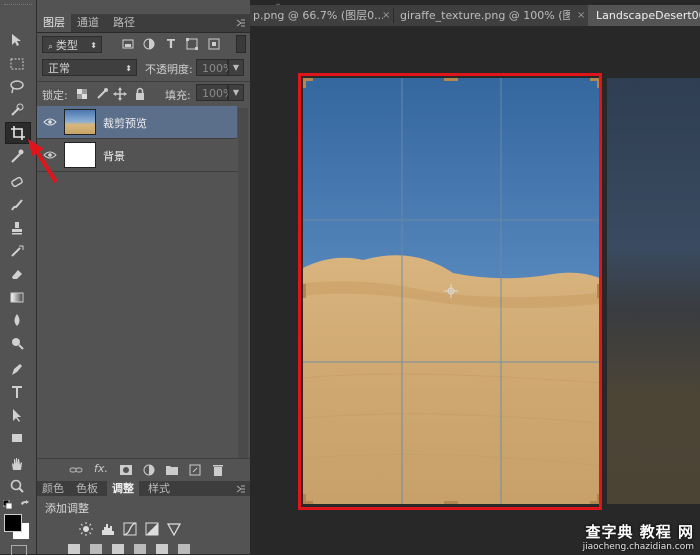  What do you see at coordinates (214, 44) in the screenshot?
I see `filter-smartobject-icon` at bounding box center [214, 44].